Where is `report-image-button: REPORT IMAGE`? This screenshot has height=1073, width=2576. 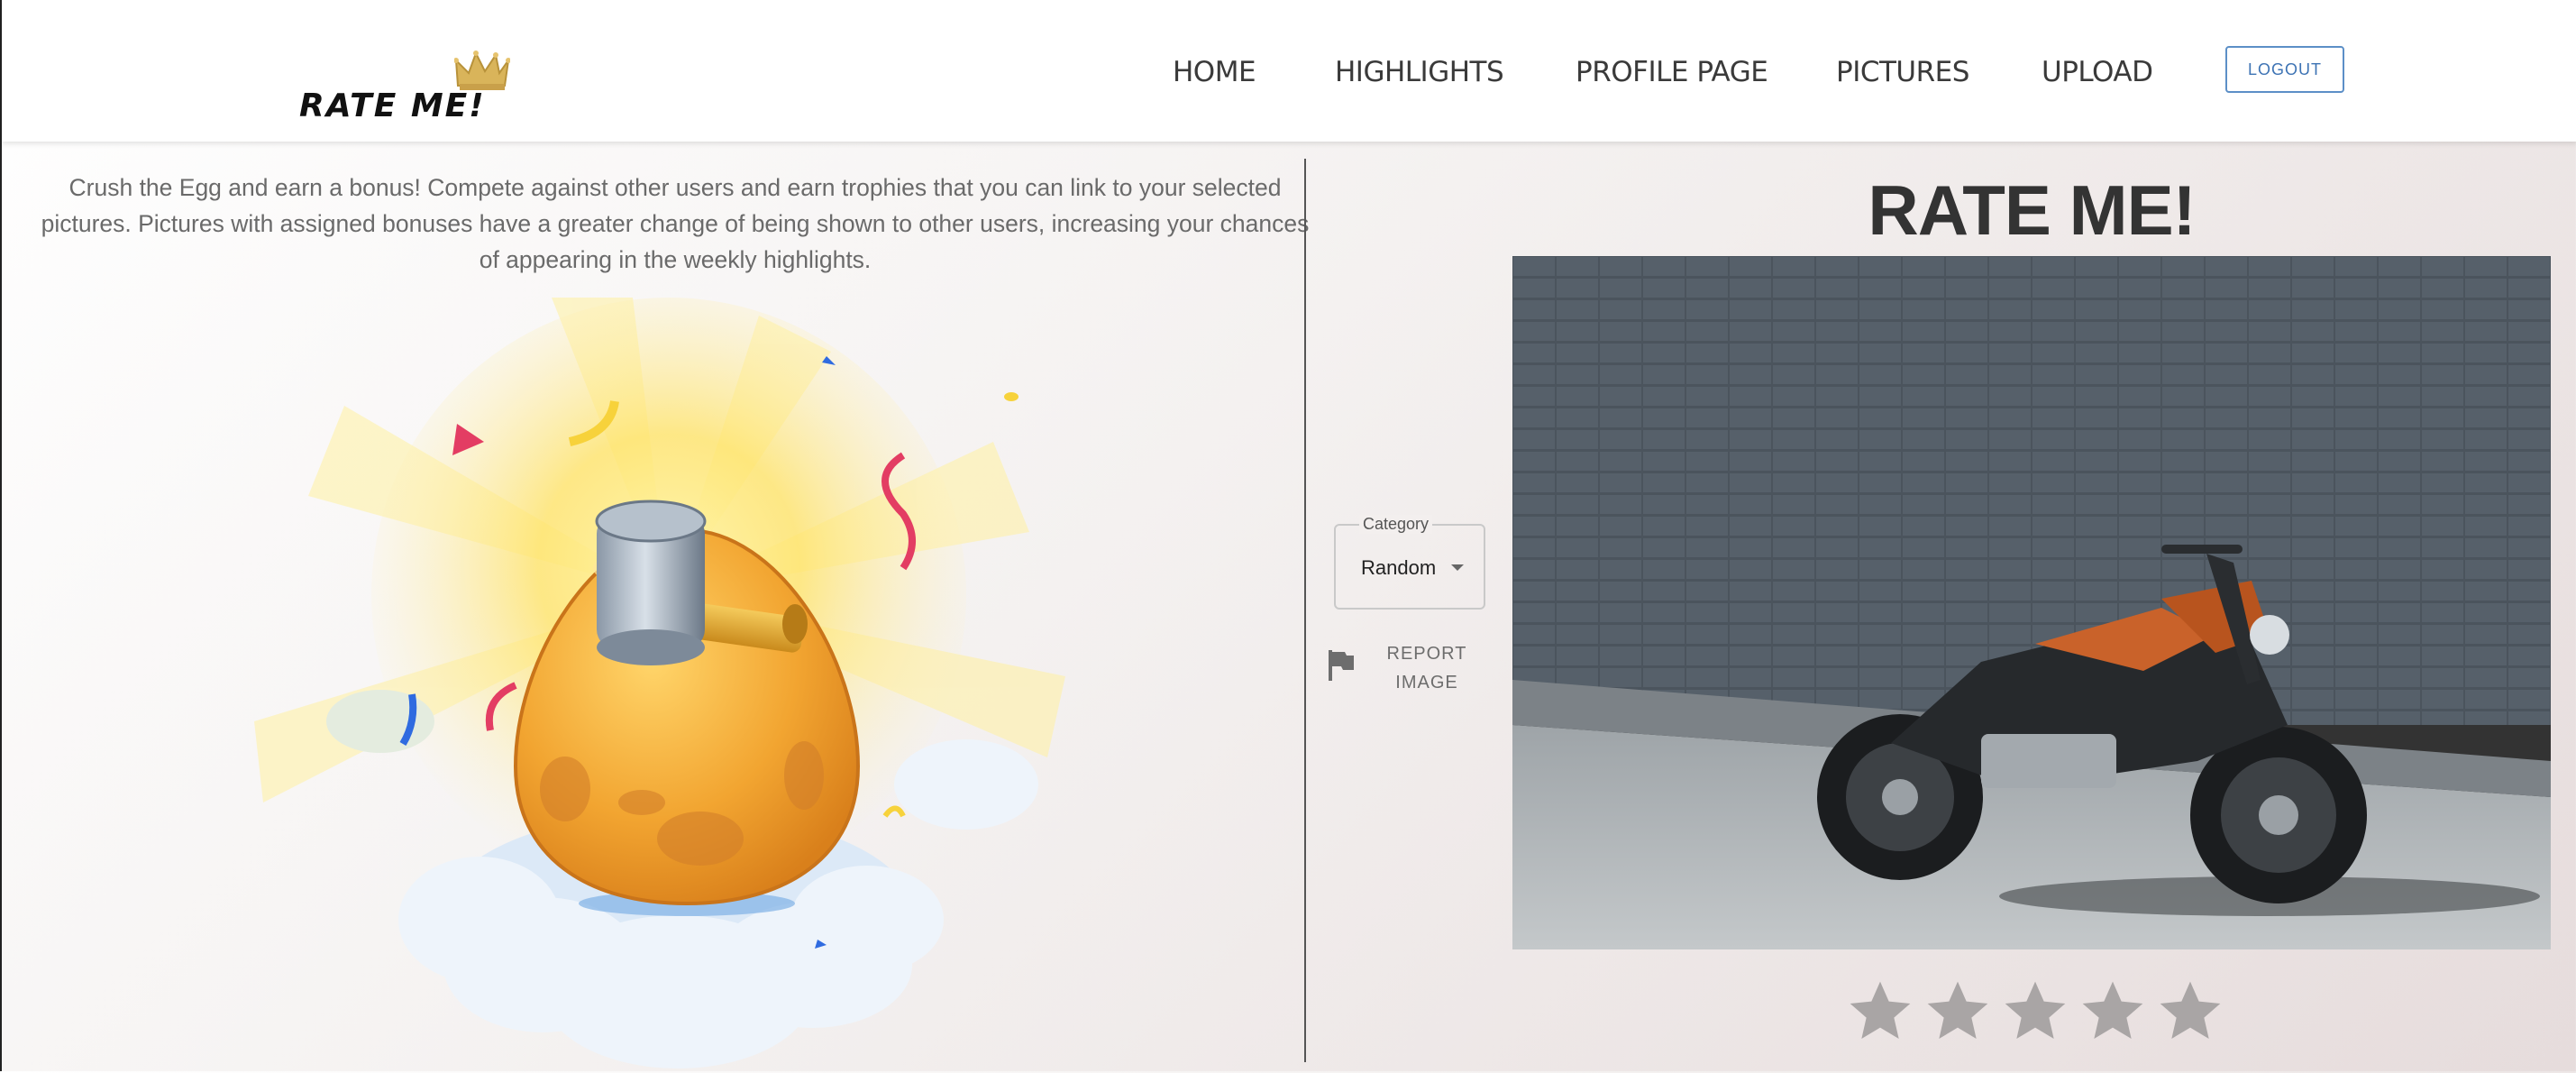 report-image-button: REPORT IMAGE is located at coordinates (1398, 667).